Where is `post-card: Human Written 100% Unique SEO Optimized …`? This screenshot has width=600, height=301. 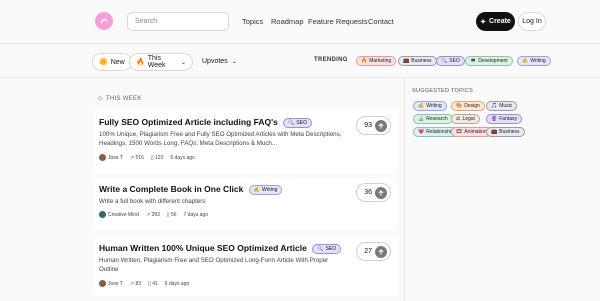 post-card: Human Written 100% Unique SEO Optimized … is located at coordinates (245, 266).